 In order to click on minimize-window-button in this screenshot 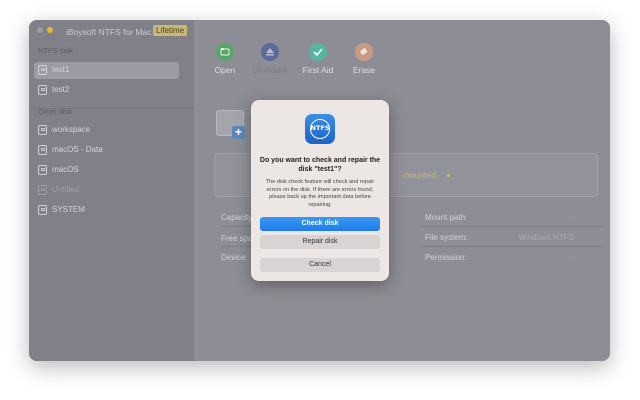, I will do `click(50, 30)`.